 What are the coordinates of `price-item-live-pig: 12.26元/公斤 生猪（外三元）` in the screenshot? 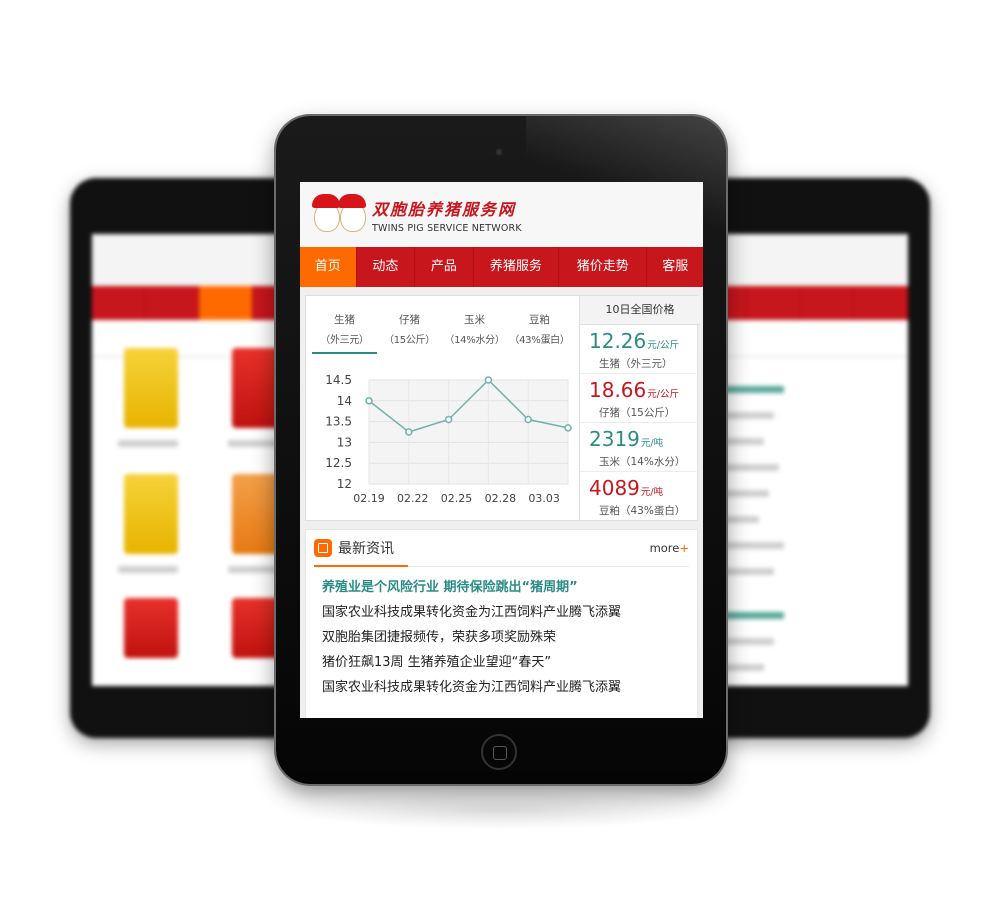 It's located at (640, 349).